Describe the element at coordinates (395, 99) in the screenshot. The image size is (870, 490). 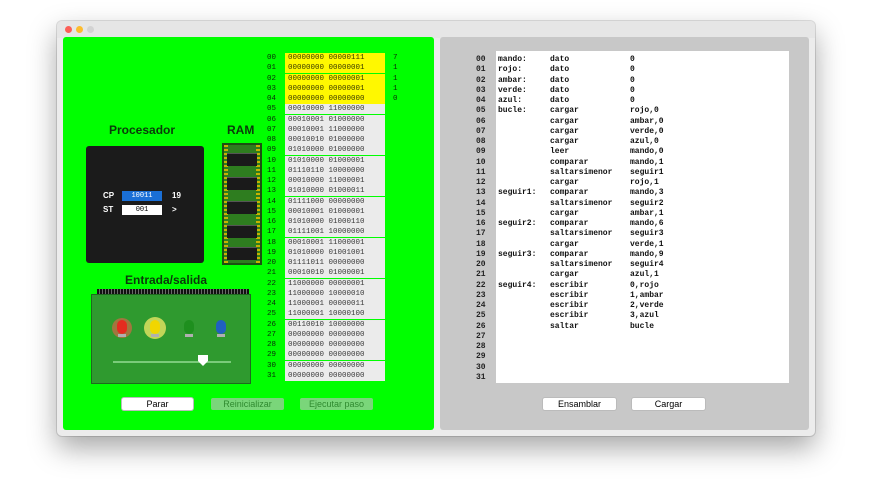
I see `memory-dec: 0` at that location.